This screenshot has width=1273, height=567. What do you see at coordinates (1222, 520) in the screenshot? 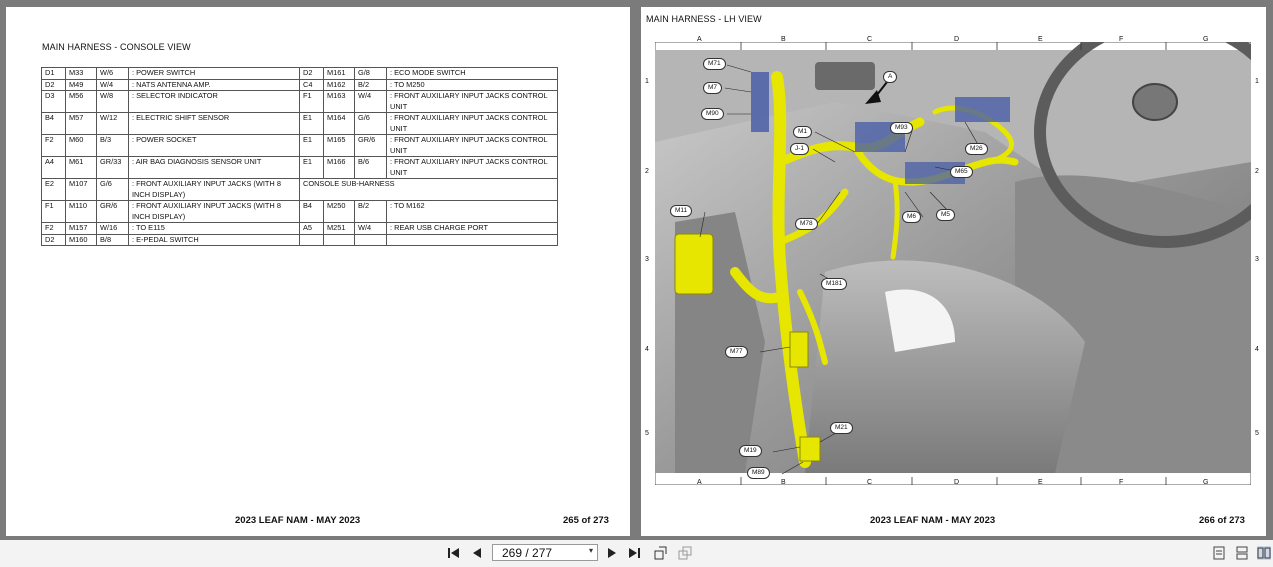
I see `footer-page-number: 266 of 273` at bounding box center [1222, 520].